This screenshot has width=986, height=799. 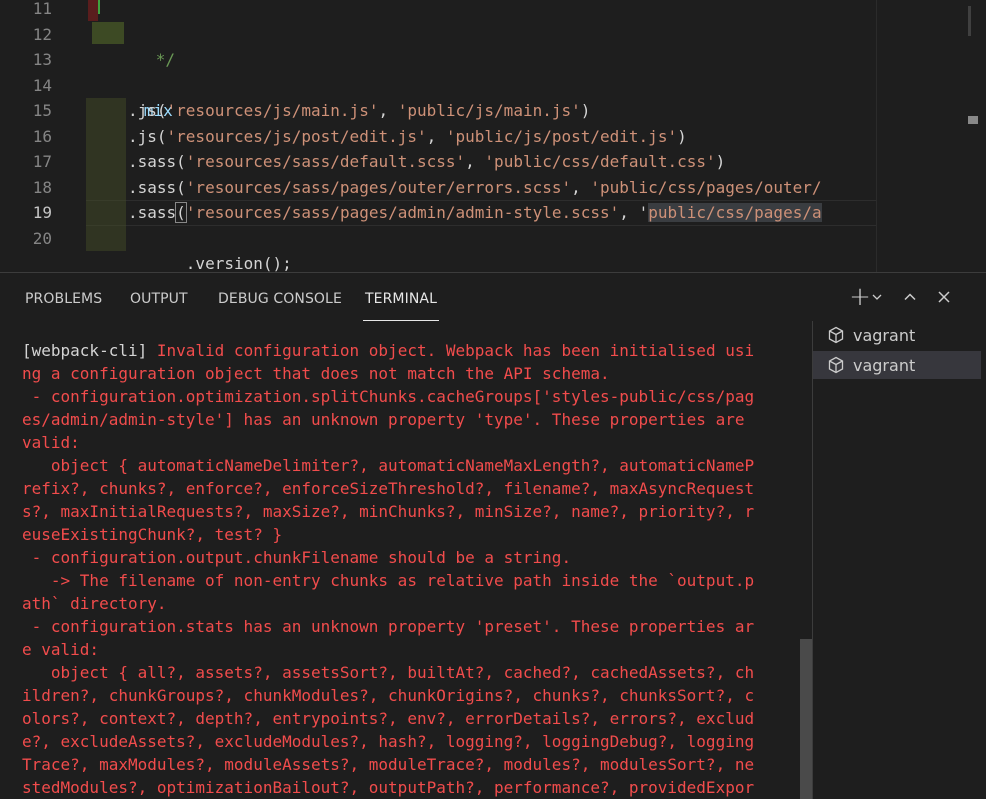 I want to click on line-number: 18, so click(x=42, y=187).